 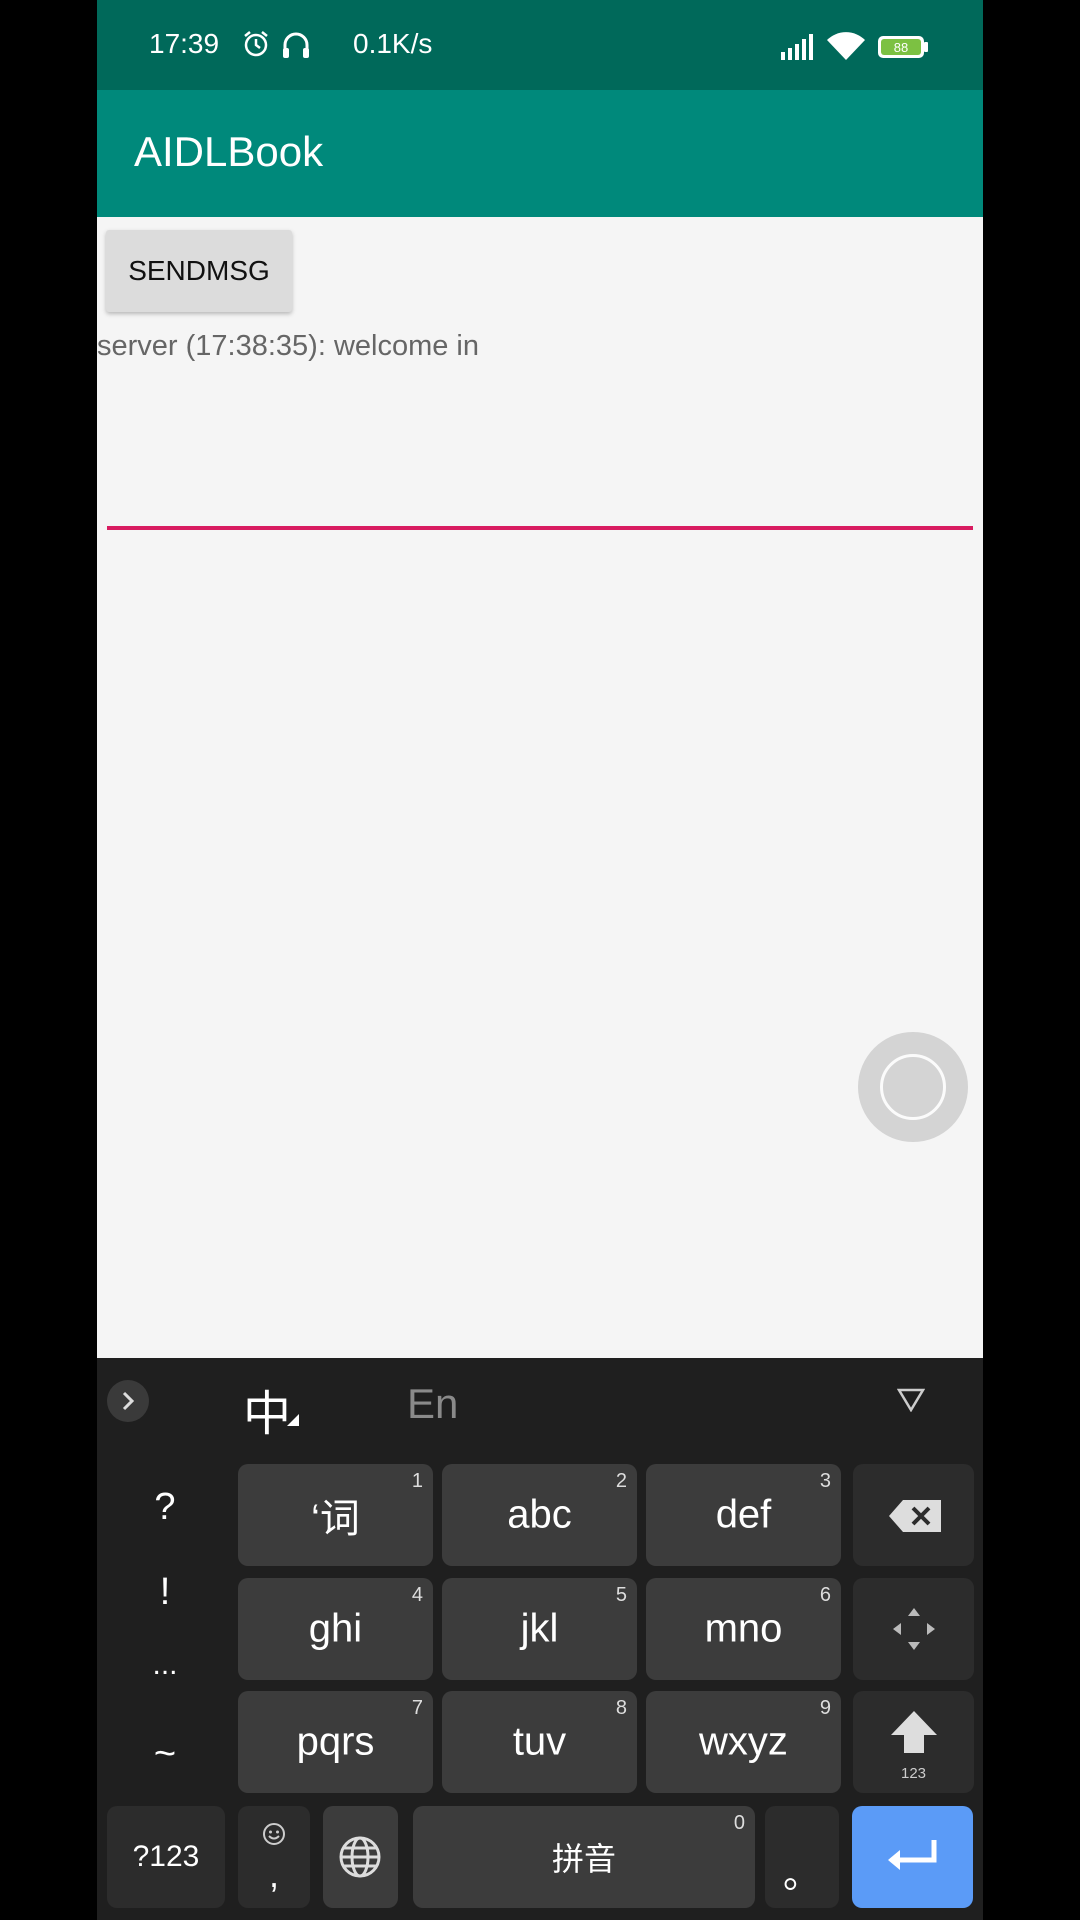 What do you see at coordinates (267, 1409) in the screenshot?
I see `chinese-mode-toggle: 中` at bounding box center [267, 1409].